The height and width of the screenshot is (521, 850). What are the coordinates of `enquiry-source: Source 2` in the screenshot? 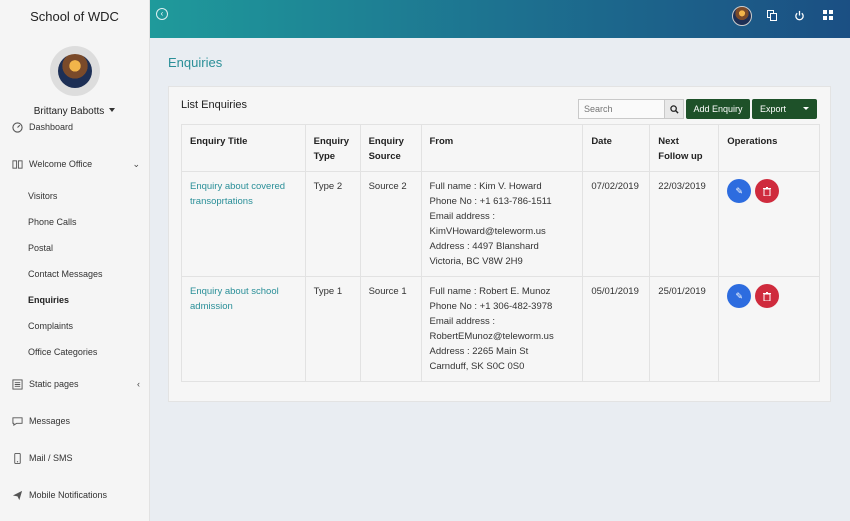 It's located at (390, 224).